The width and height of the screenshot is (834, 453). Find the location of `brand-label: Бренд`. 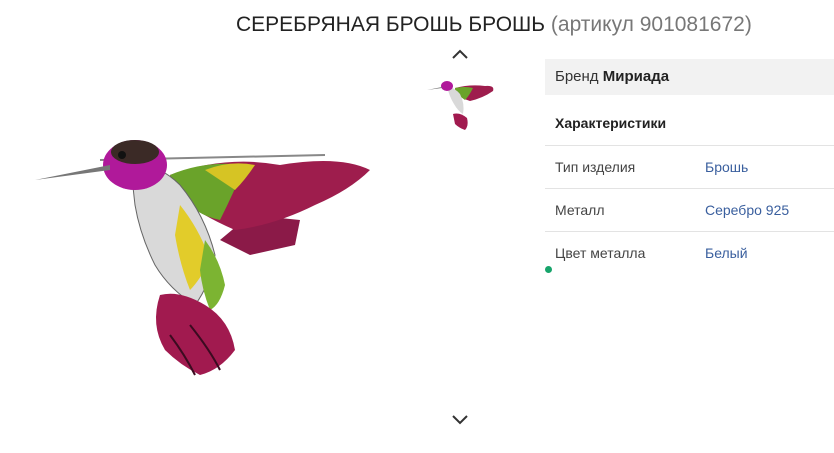

brand-label: Бренд is located at coordinates (577, 76).